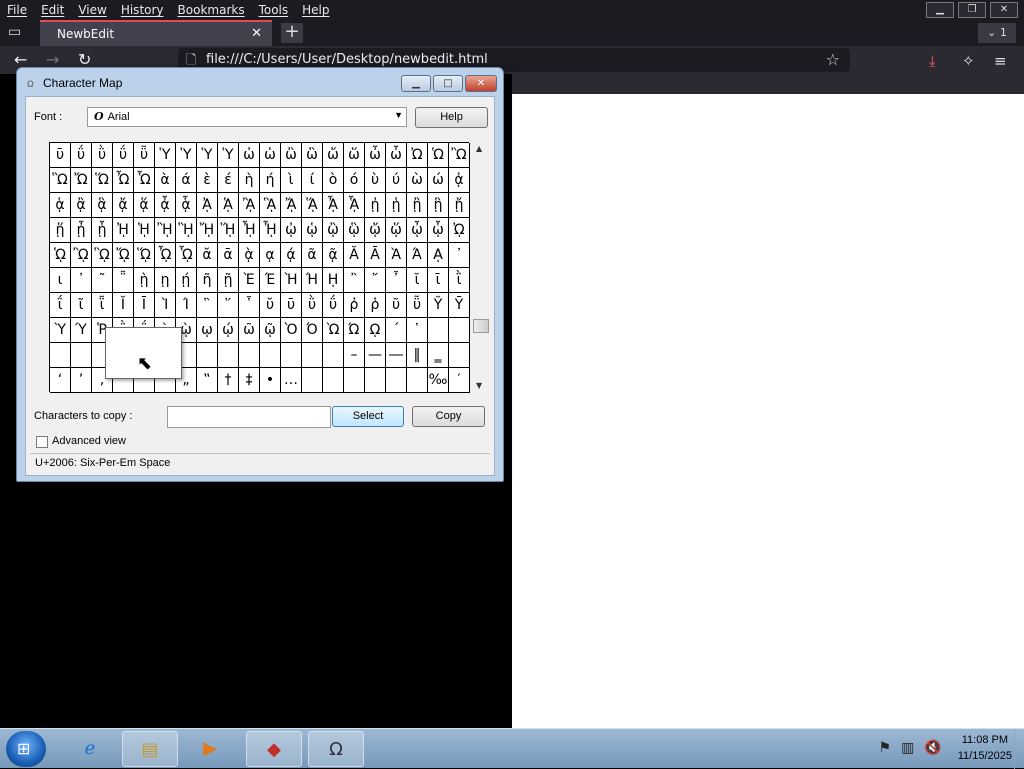  Describe the element at coordinates (438, 380) in the screenshot. I see `char-cell: ‰` at that location.